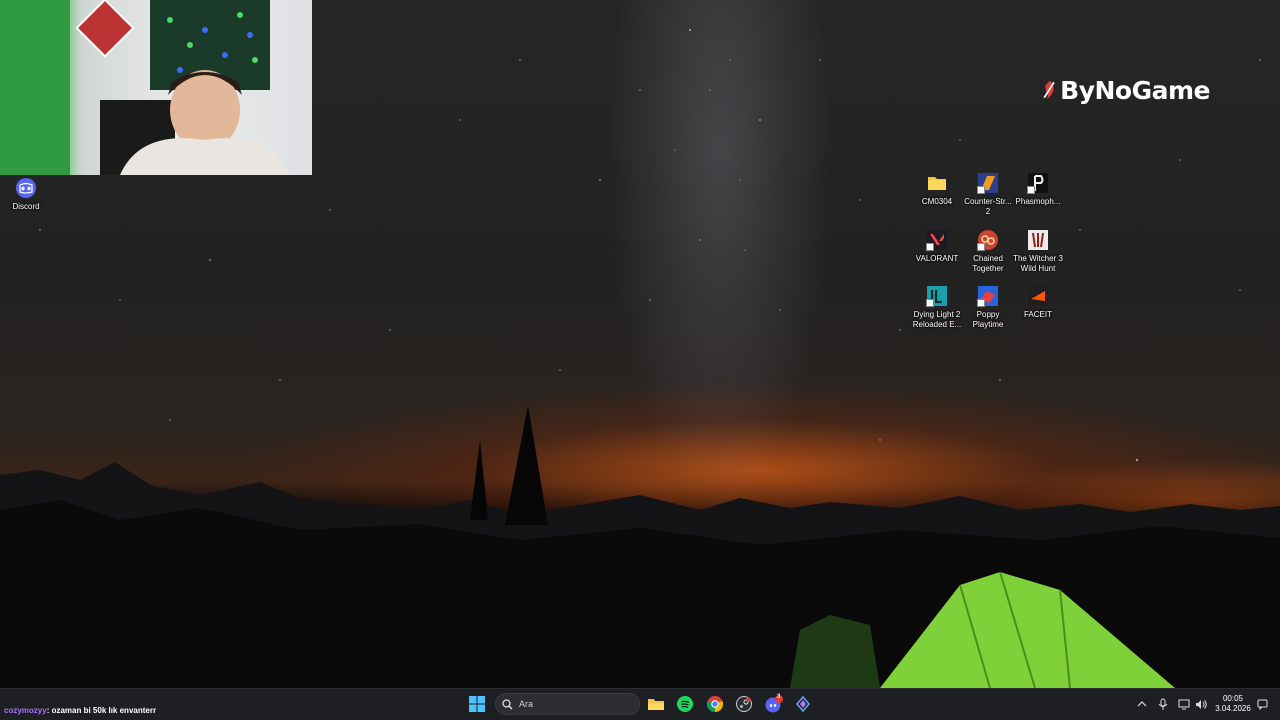  I want to click on desktop-icon-label: CM0304, so click(937, 201).